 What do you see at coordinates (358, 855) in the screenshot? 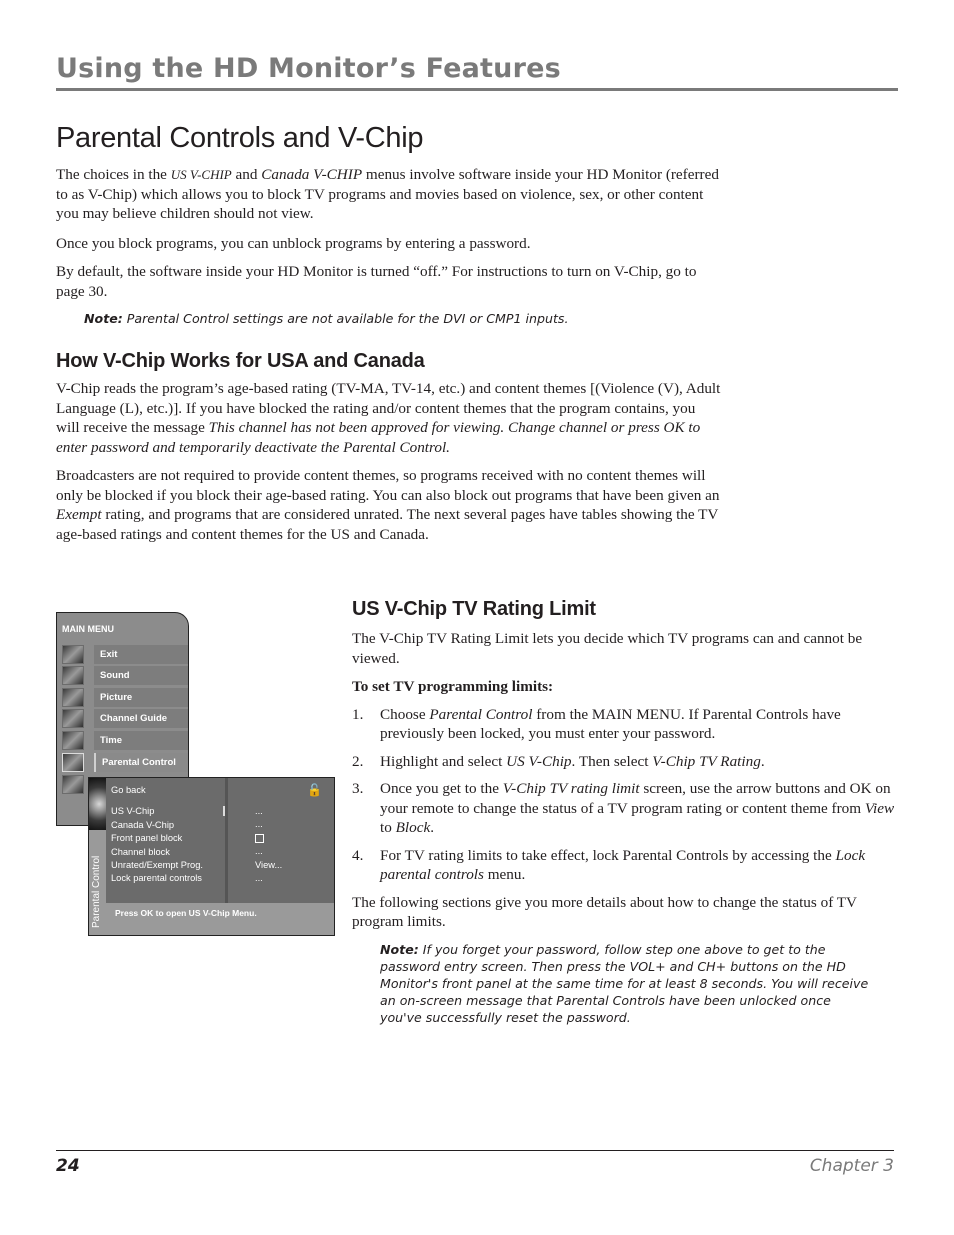
I see `step-number: 4.` at bounding box center [358, 855].